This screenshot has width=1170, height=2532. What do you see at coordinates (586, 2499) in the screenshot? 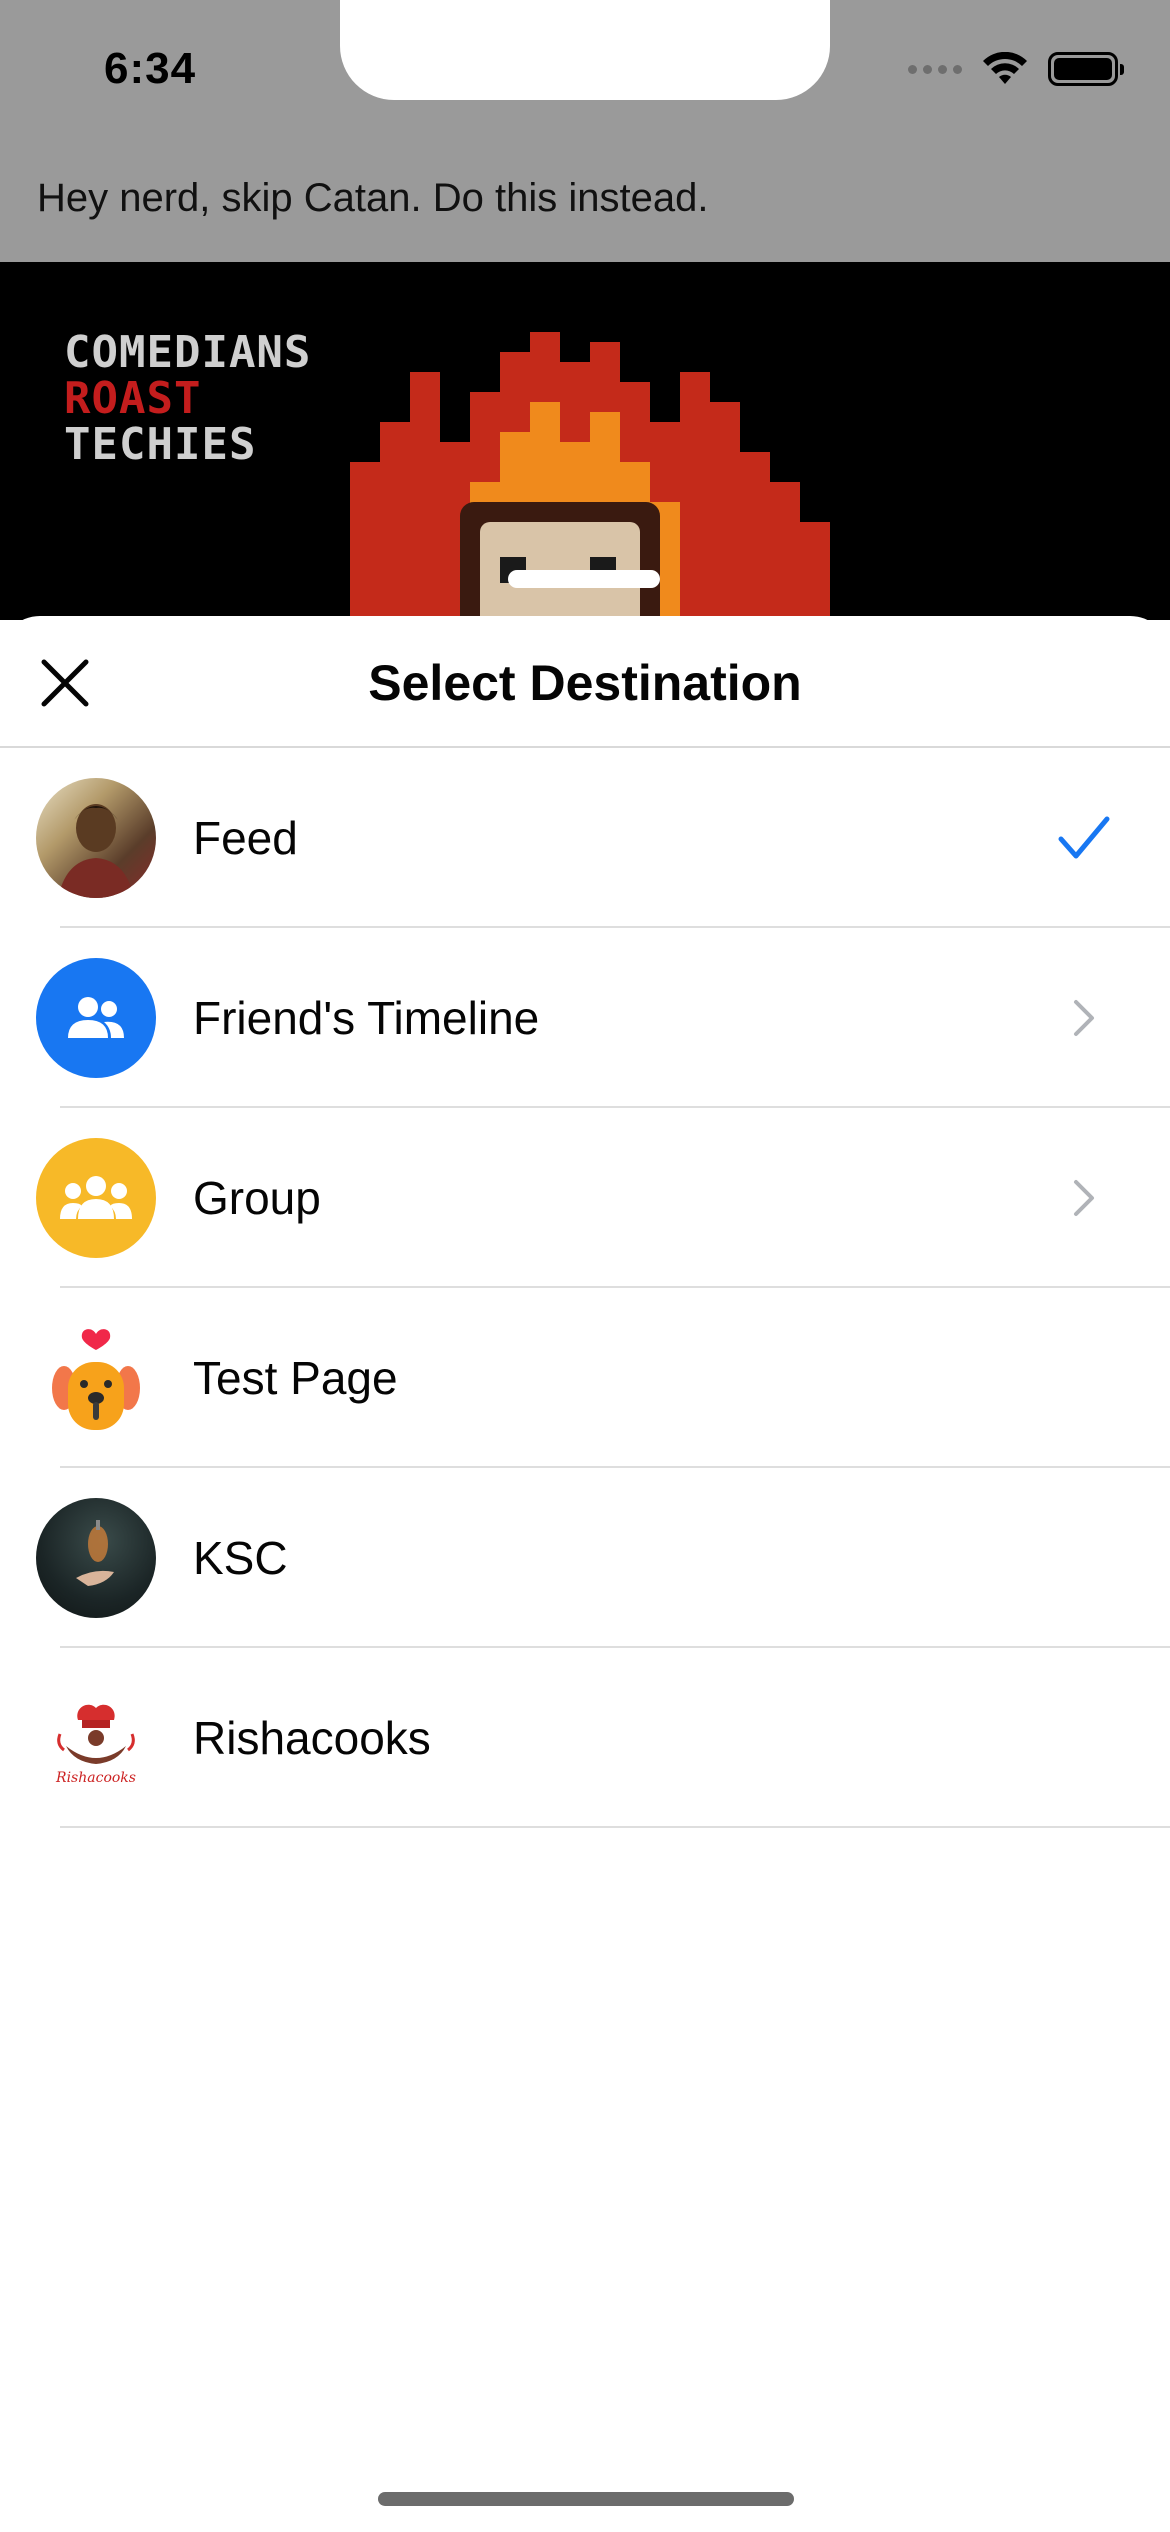
I see `home-indicator` at bounding box center [586, 2499].